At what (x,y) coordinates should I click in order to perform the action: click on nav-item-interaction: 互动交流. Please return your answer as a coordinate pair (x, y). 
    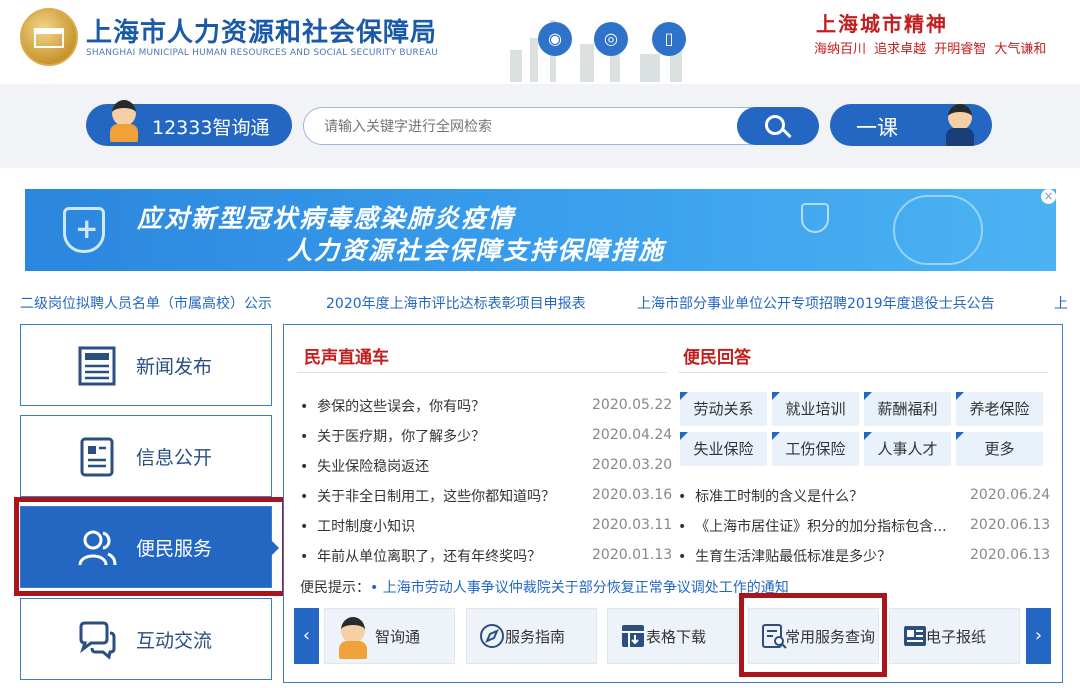
    Looking at the image, I should click on (146, 639).